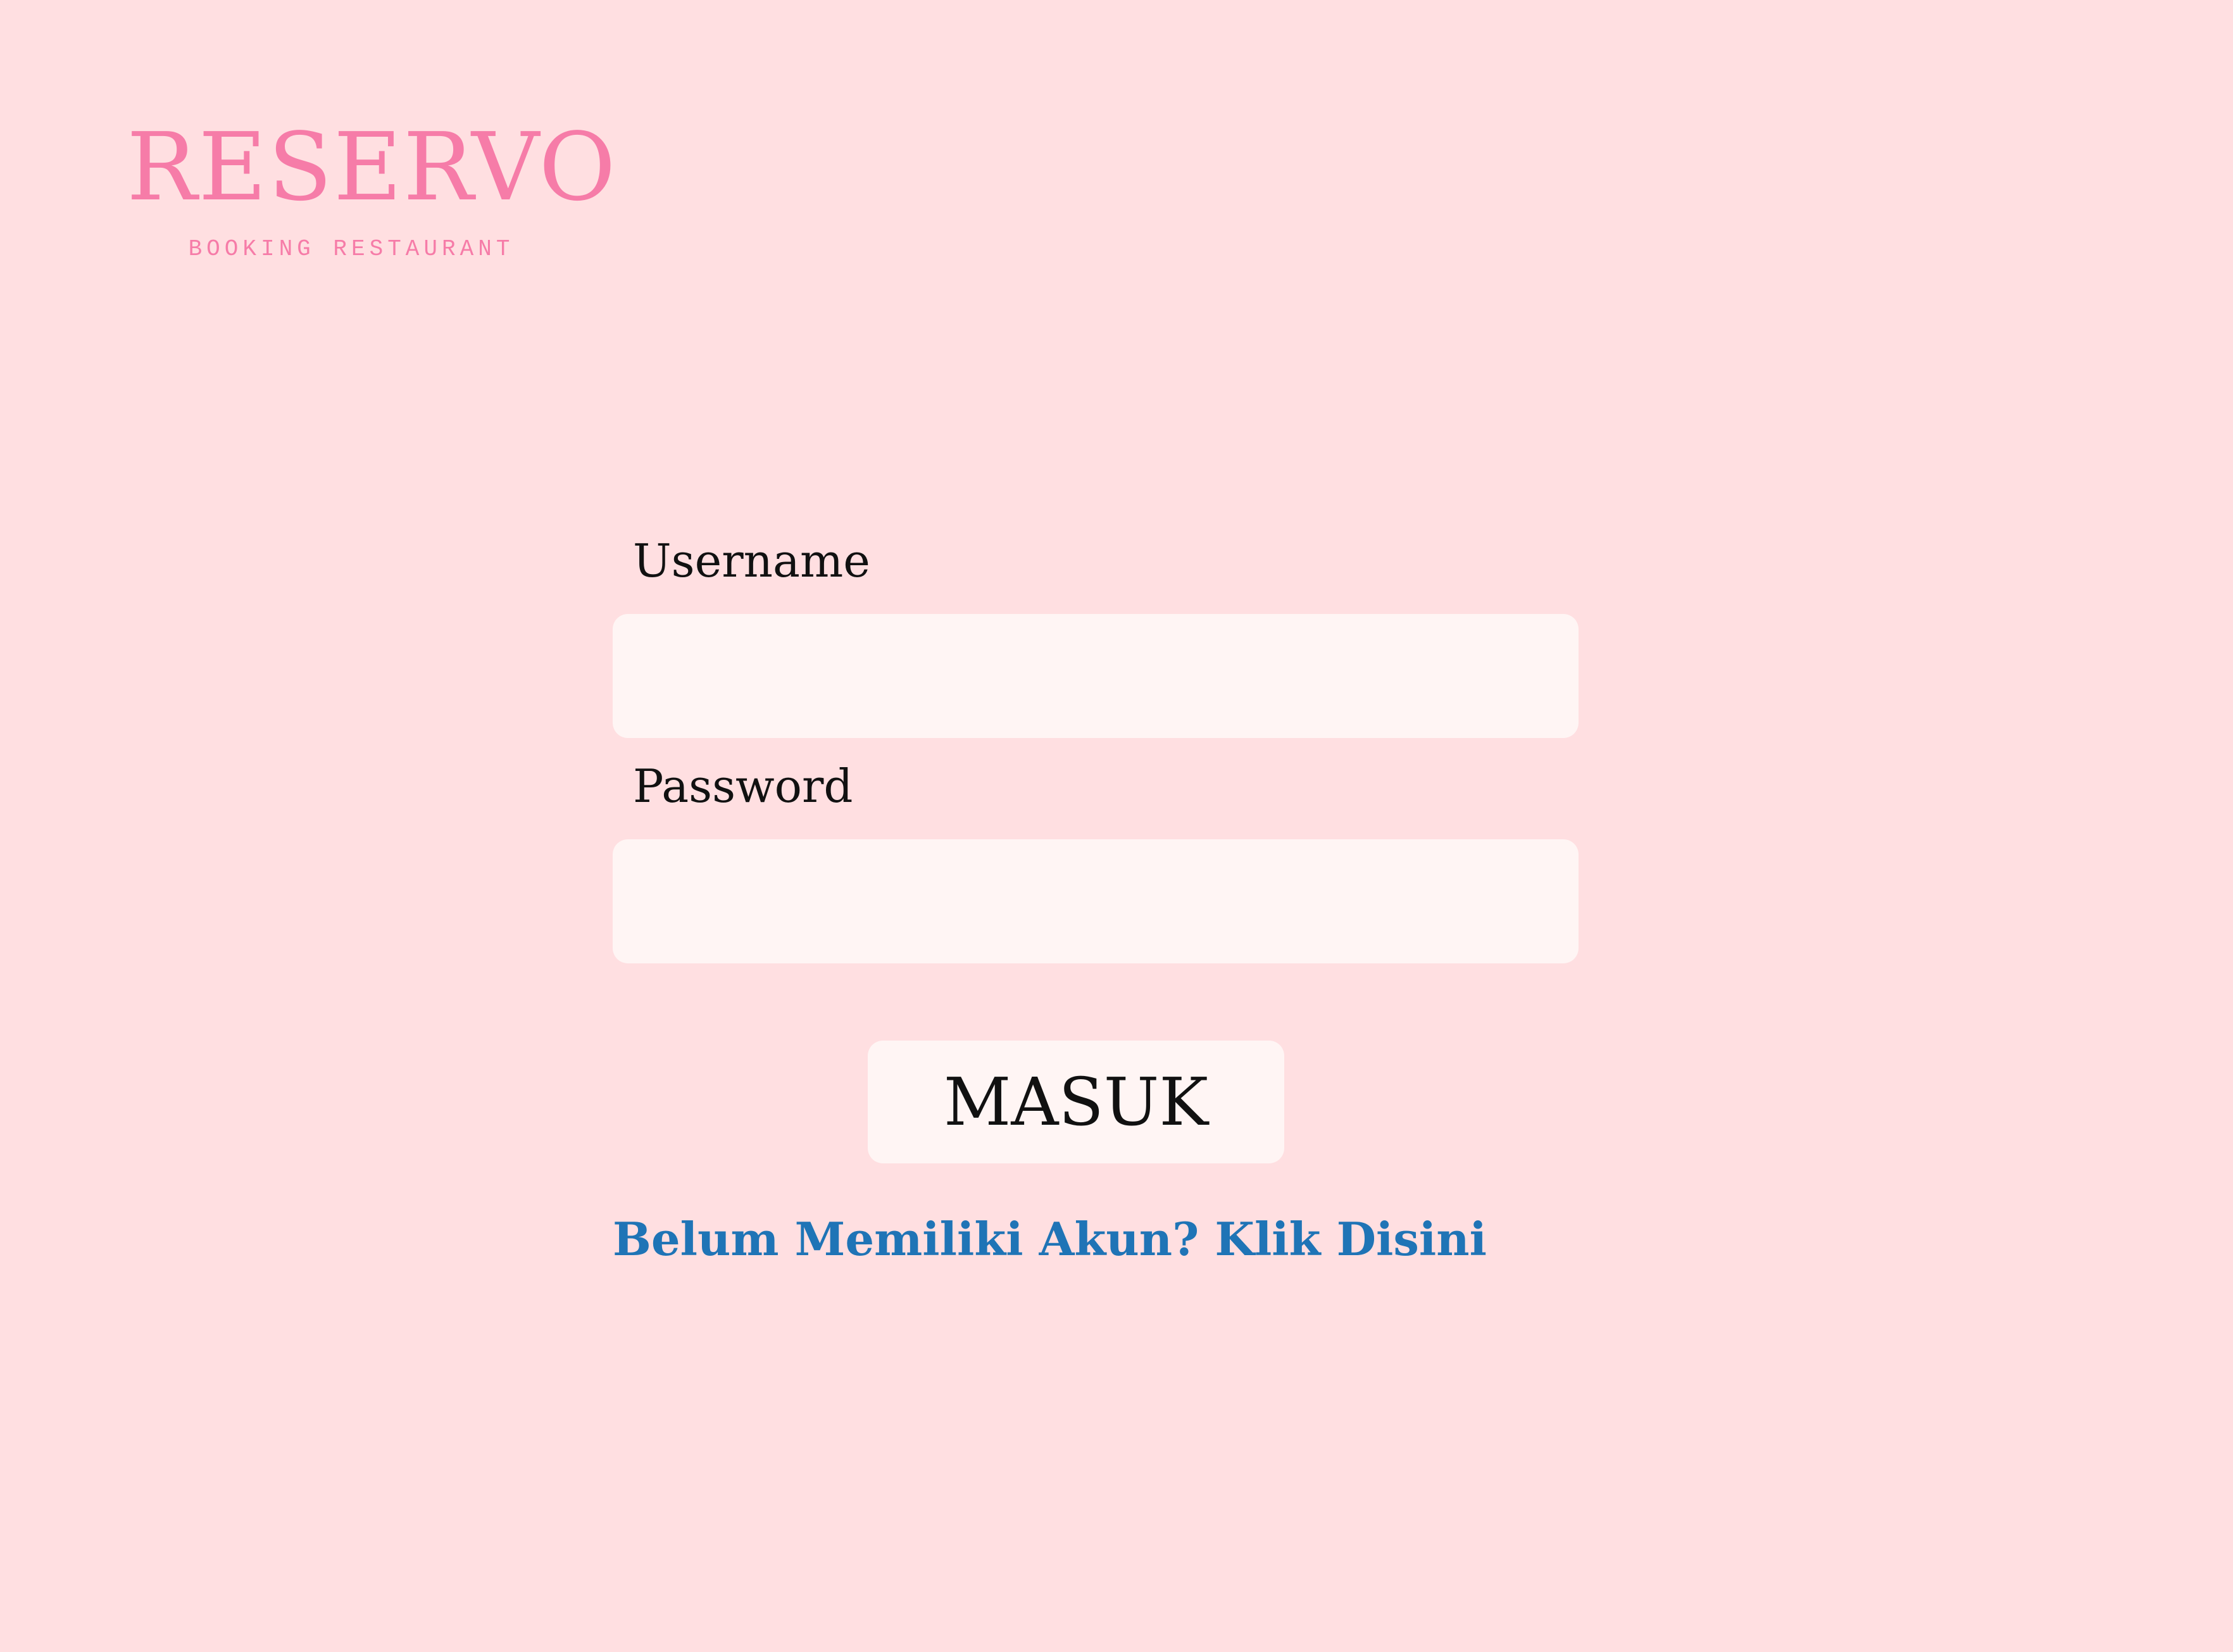 The image size is (2233, 1652). Describe the element at coordinates (1076, 1102) in the screenshot. I see `login-button: MASUK` at that location.